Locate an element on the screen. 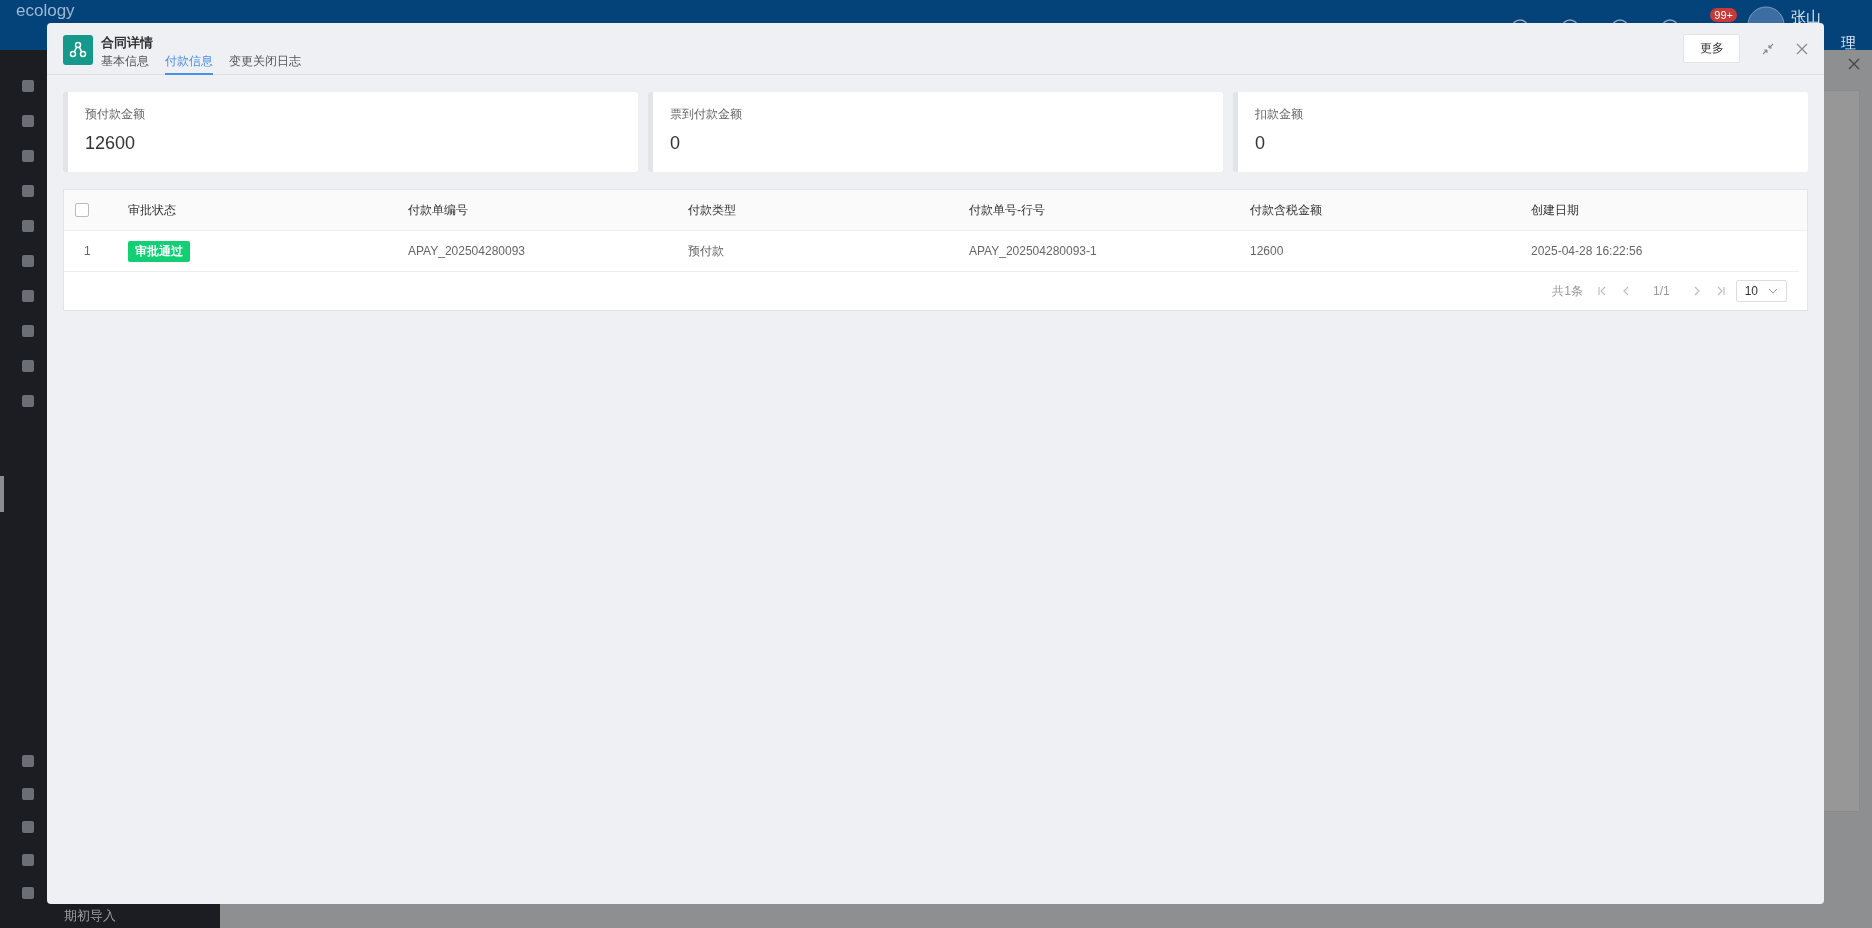 This screenshot has height=928, width=1872. status-tag: 审批通过 is located at coordinates (159, 251).